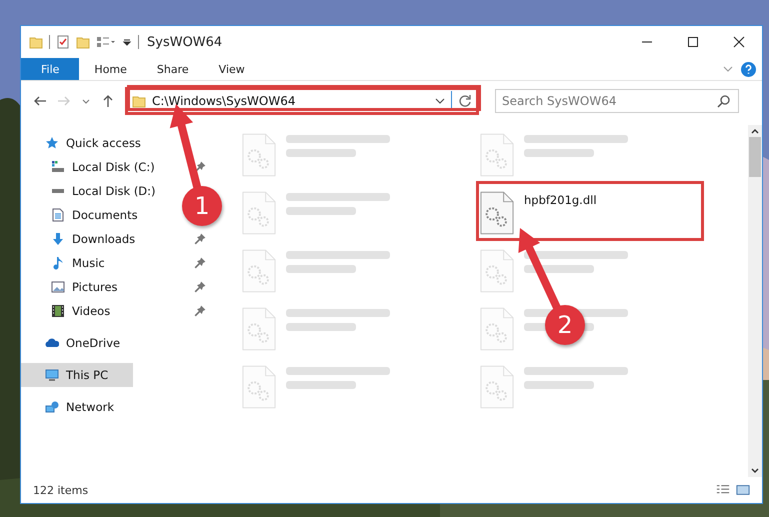 Image resolution: width=769 pixels, height=517 pixels. I want to click on up-arrow-icon, so click(108, 101).